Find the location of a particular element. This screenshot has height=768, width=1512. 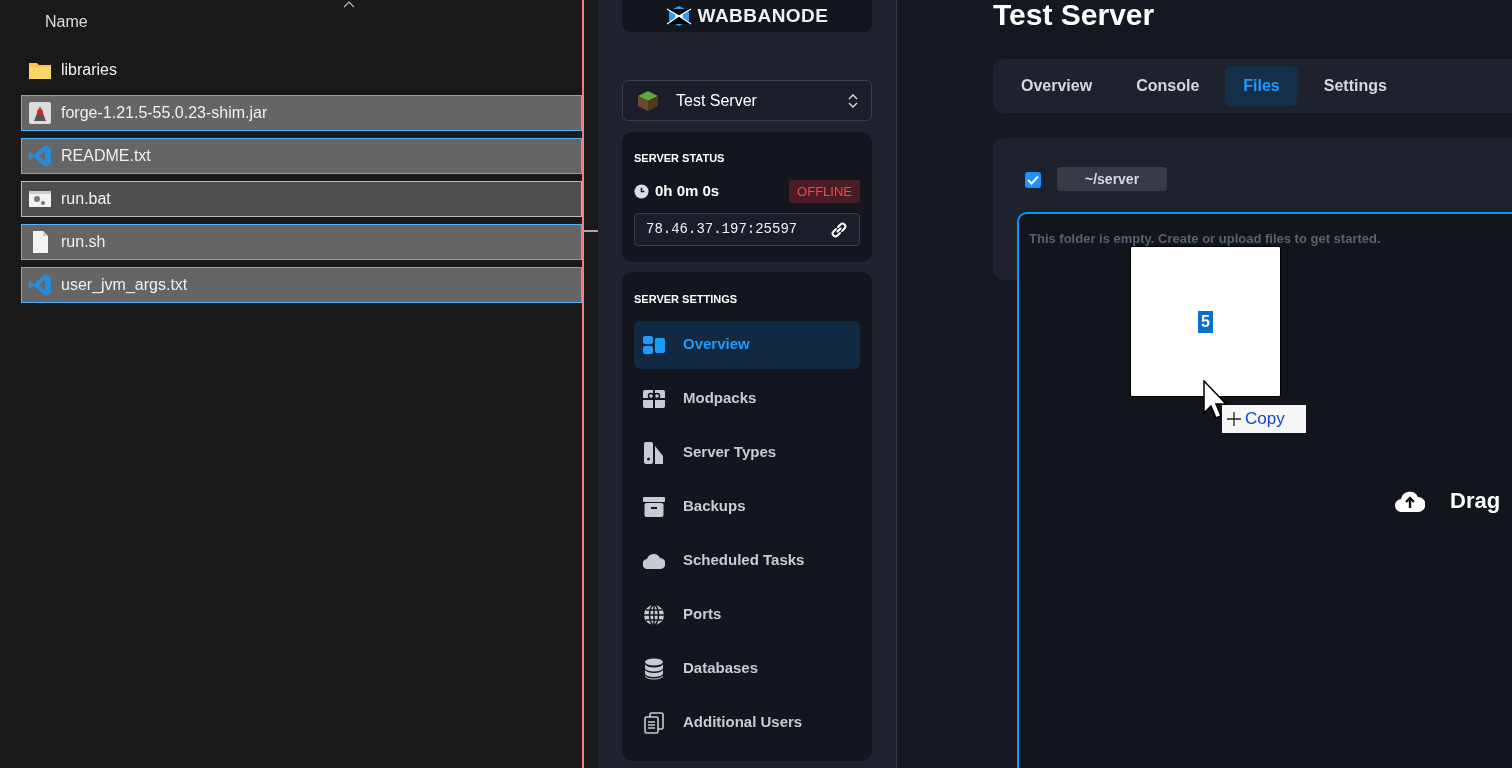

server-picker: Test Server is located at coordinates (747, 100).